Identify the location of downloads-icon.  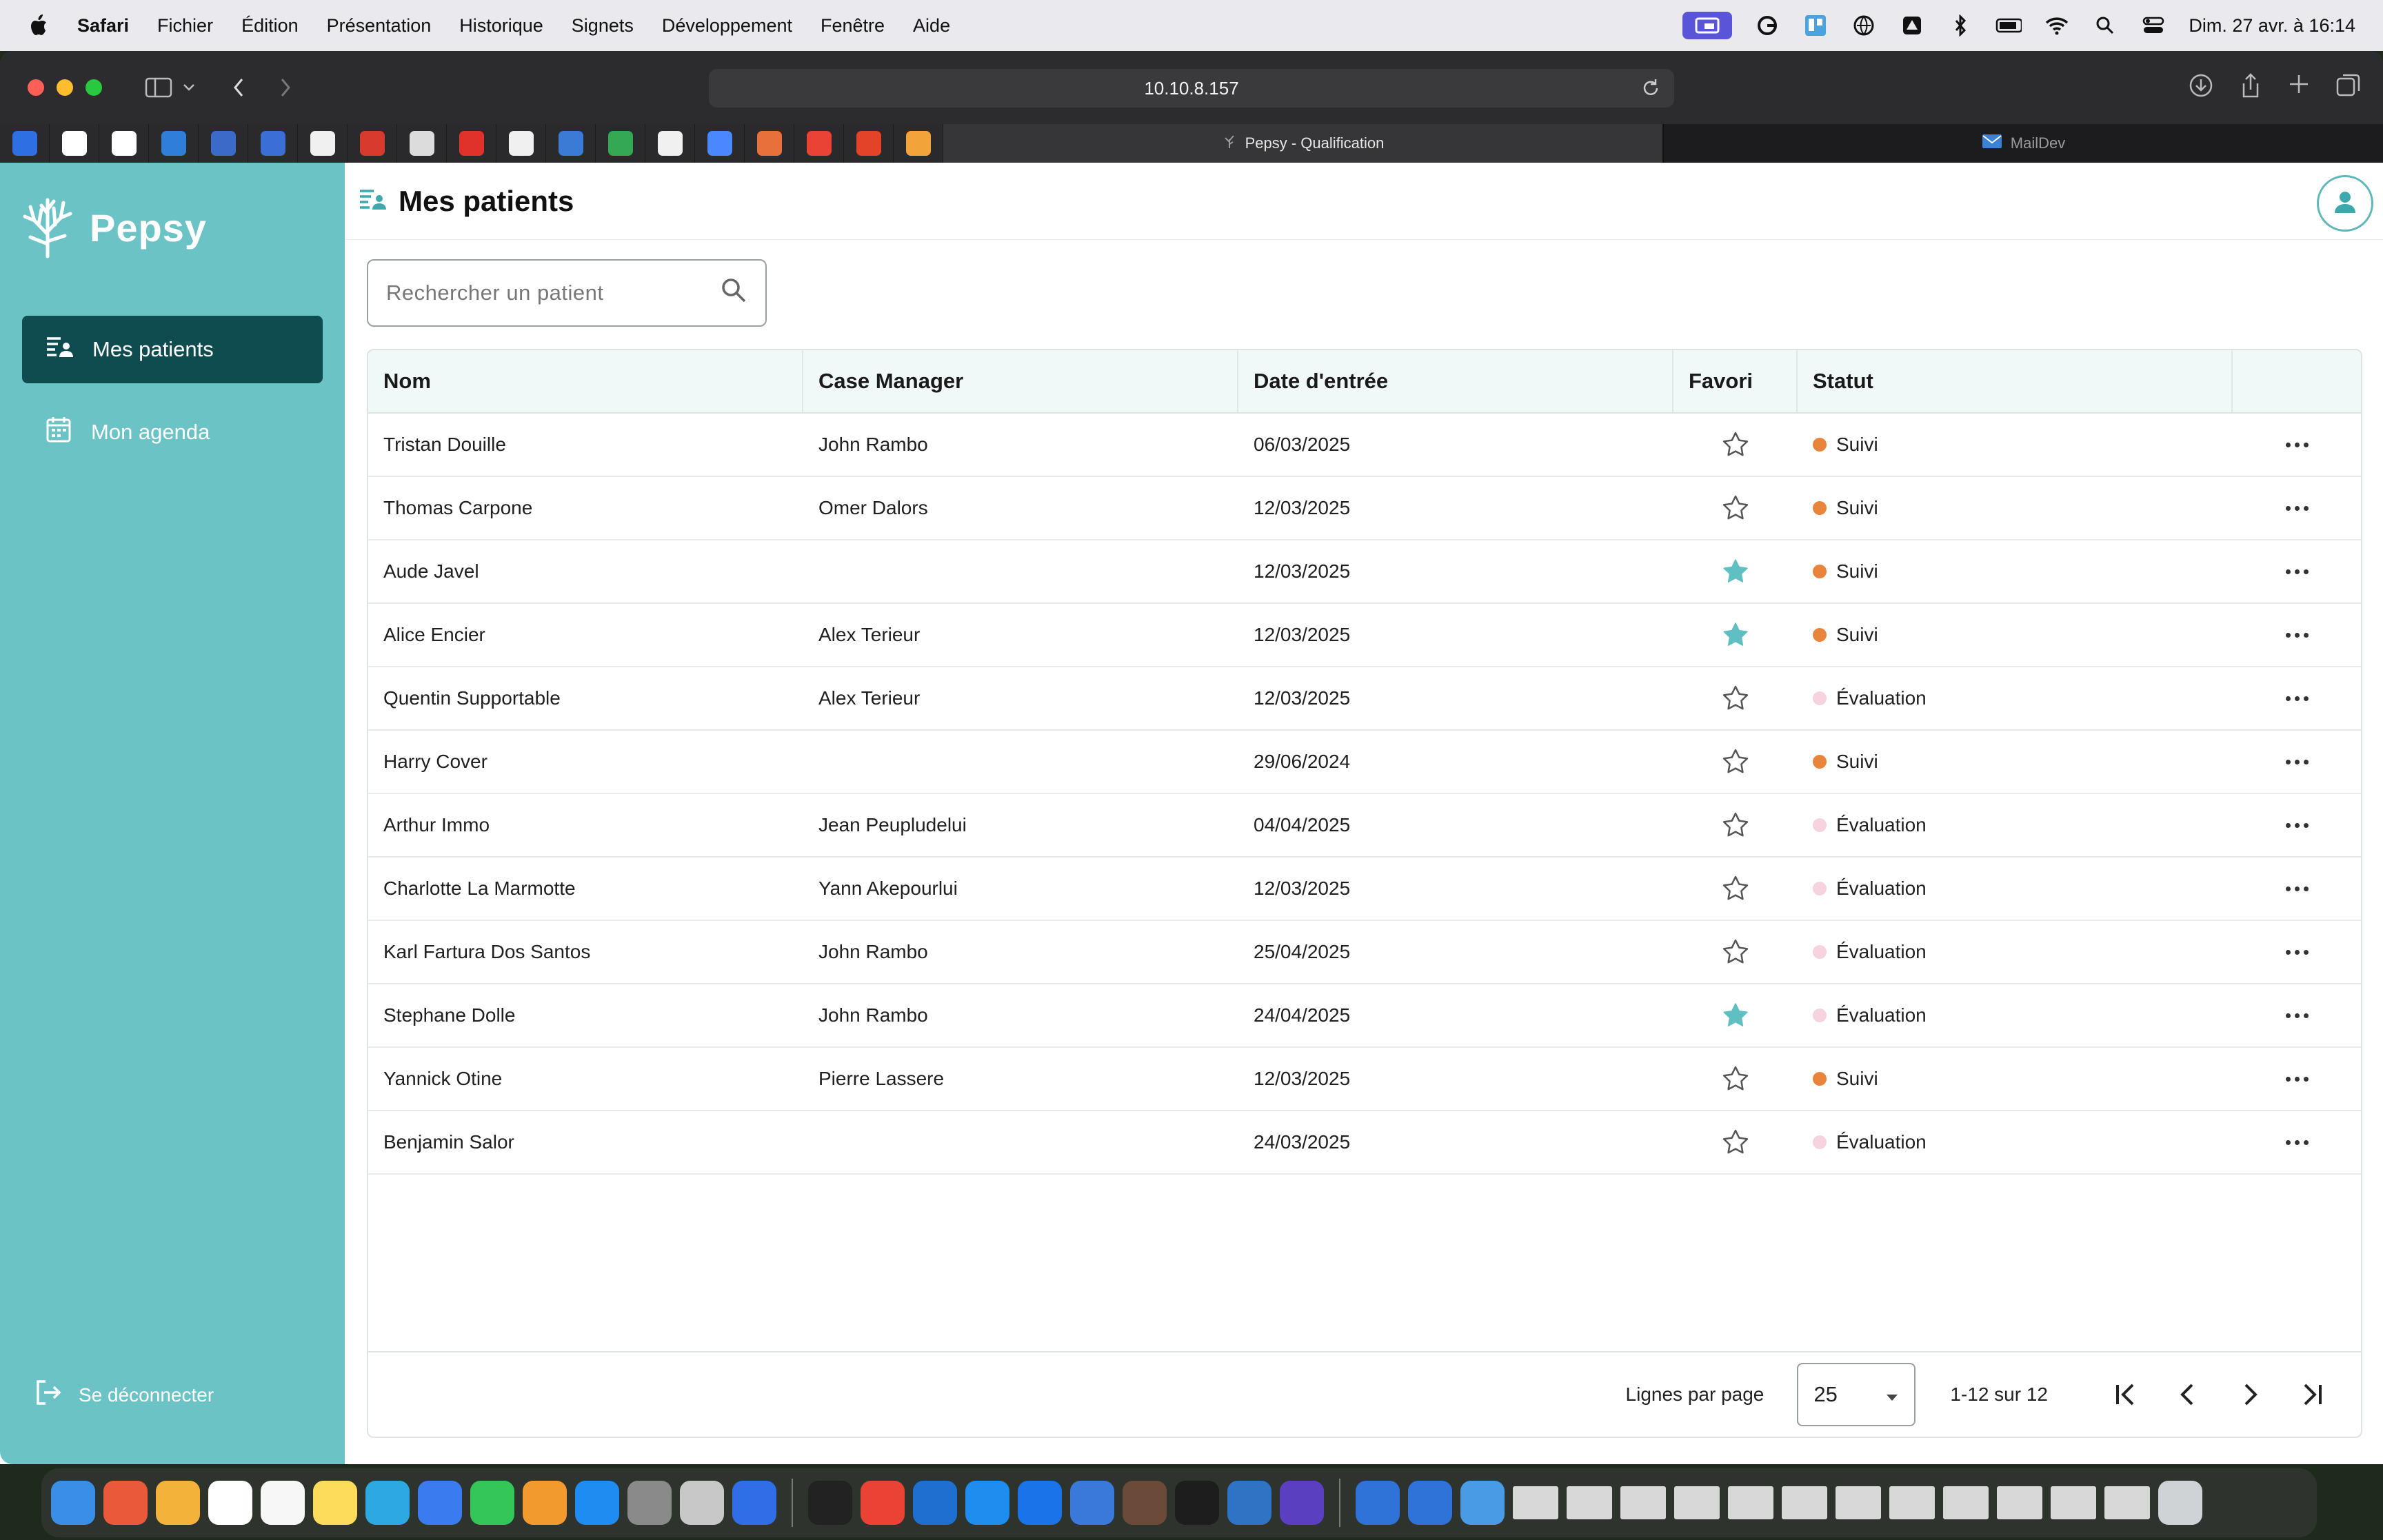
(2201, 88).